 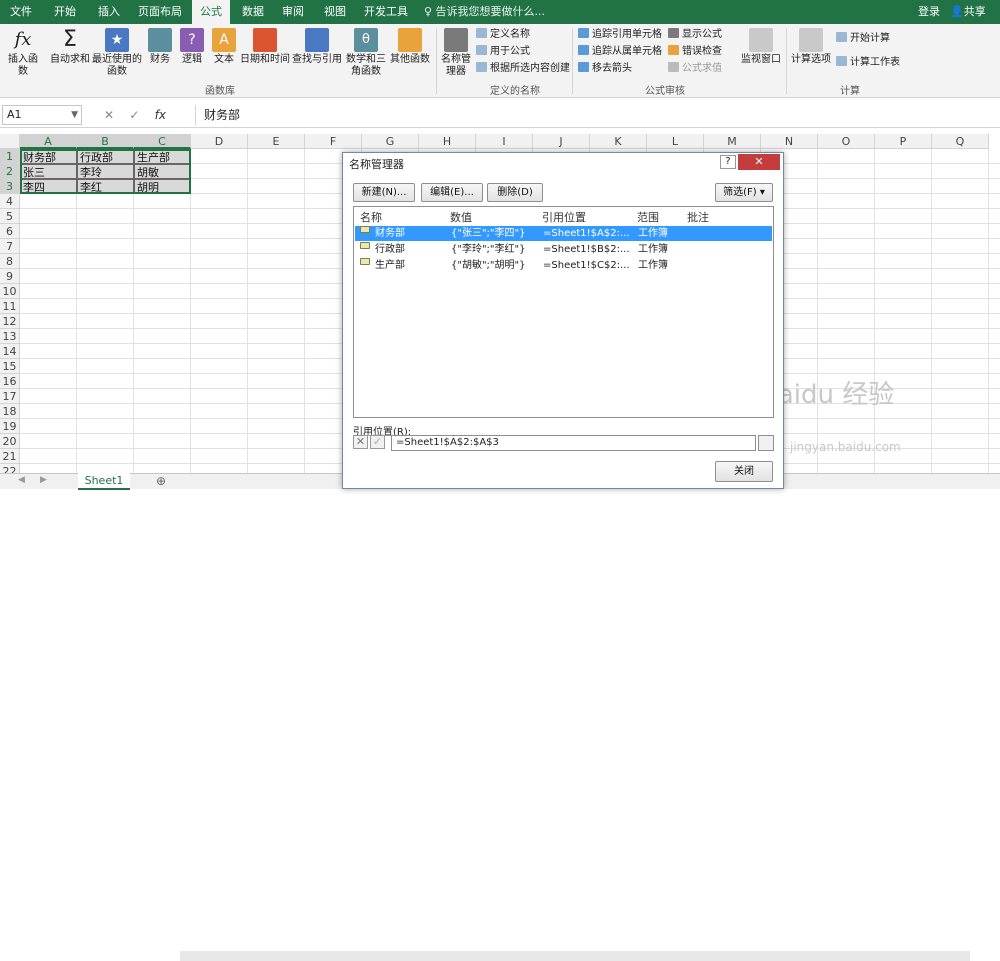 What do you see at coordinates (366, 53) in the screenshot?
I see `math-button: θ 数学和三角函数` at bounding box center [366, 53].